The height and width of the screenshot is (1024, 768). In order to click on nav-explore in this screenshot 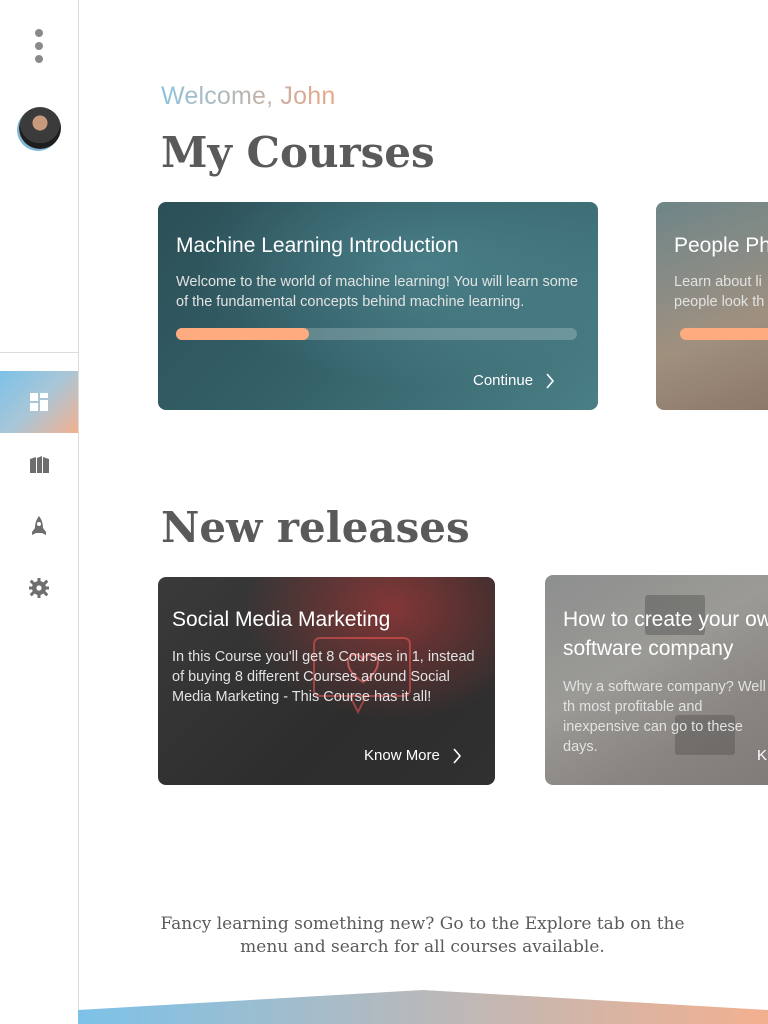, I will do `click(39, 526)`.